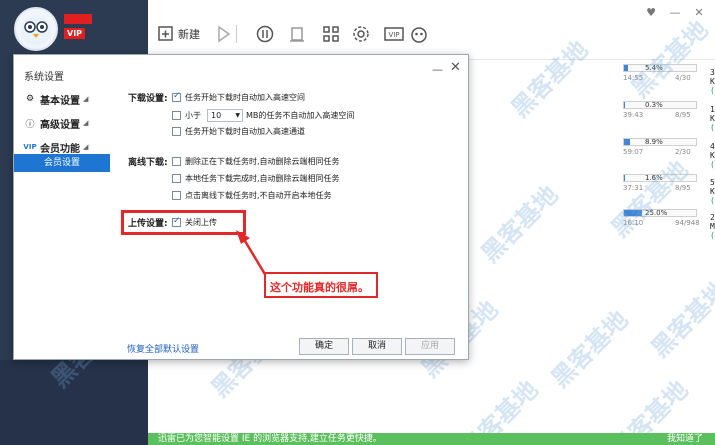  Describe the element at coordinates (712, 226) in the screenshot. I see `download-speed: 2.35 MB/s (+0KB/s)` at that location.